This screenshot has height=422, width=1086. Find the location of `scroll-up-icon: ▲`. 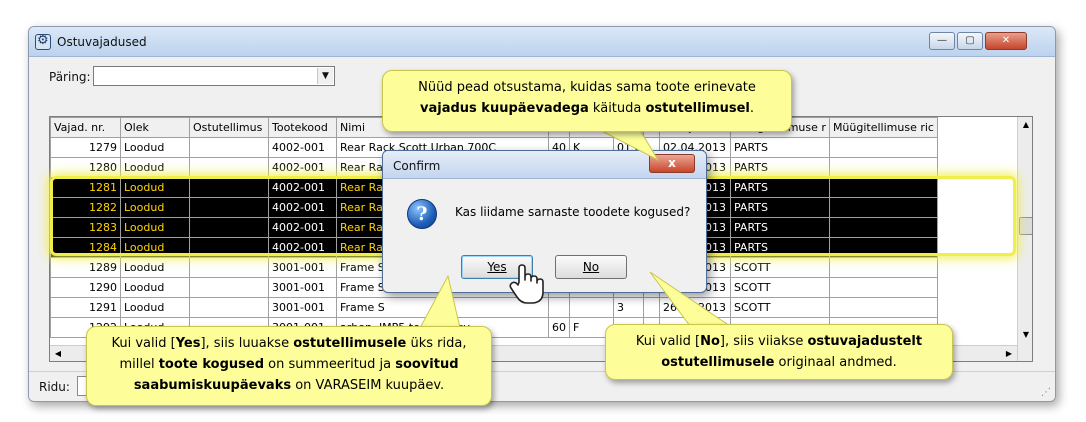

scroll-up-icon: ▲ is located at coordinates (1025, 125).